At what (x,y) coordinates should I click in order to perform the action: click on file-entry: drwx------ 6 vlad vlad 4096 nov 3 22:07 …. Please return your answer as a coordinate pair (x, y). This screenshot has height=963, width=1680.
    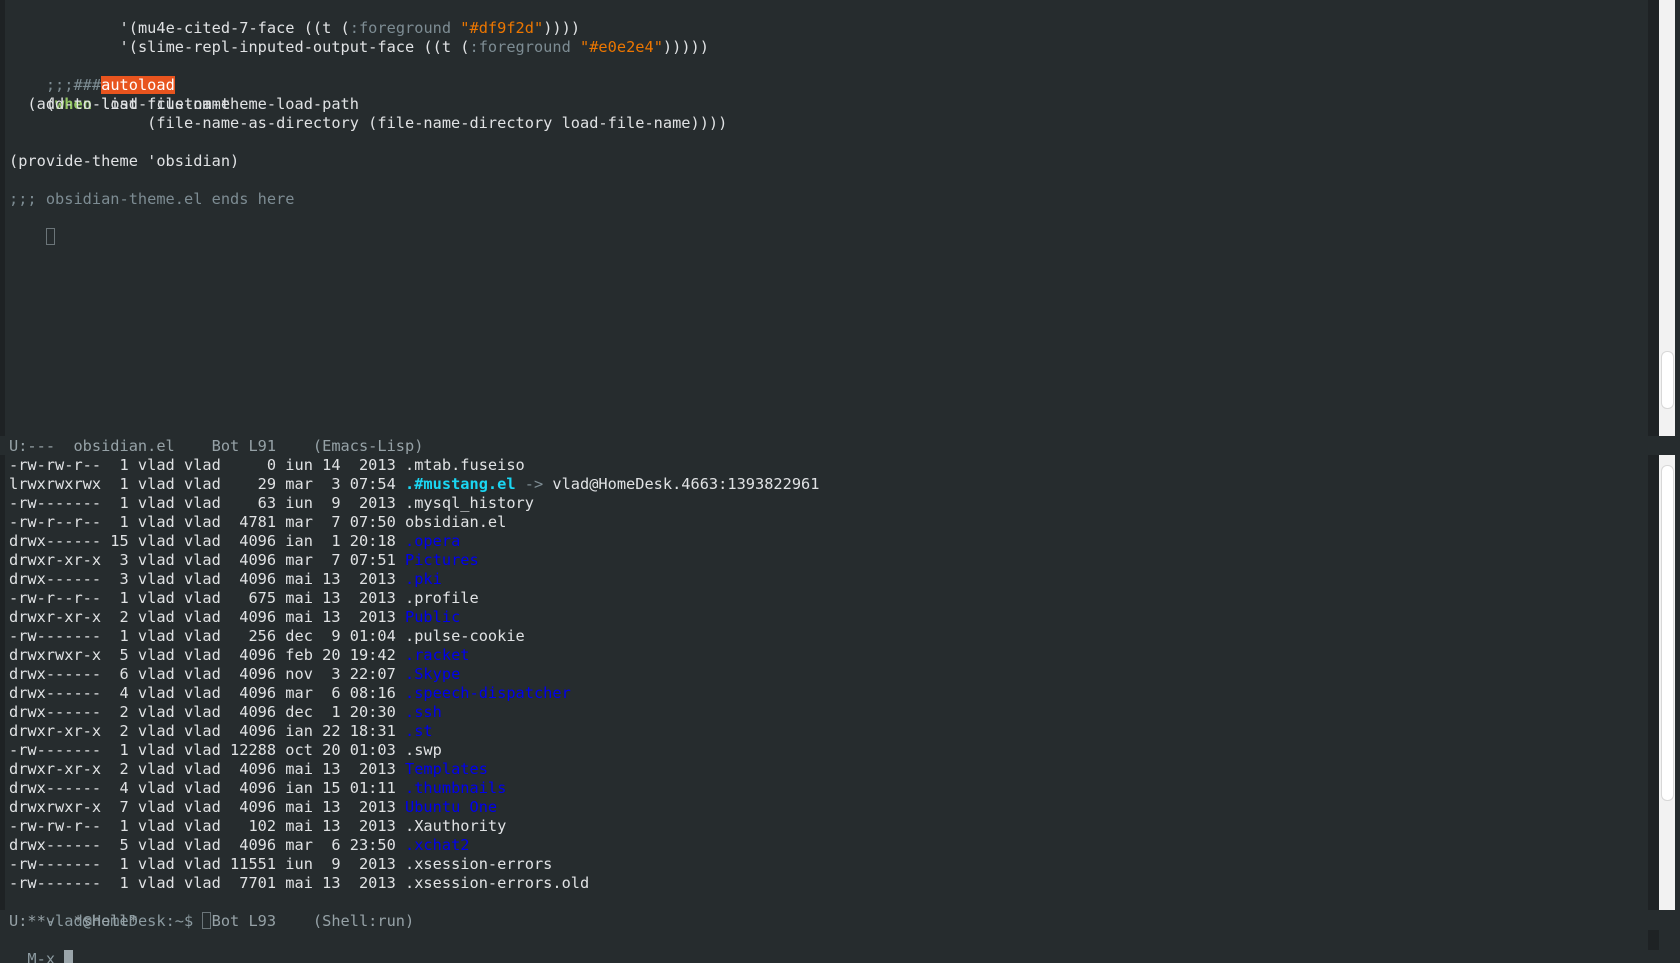
    Looking at the image, I should click on (234, 674).